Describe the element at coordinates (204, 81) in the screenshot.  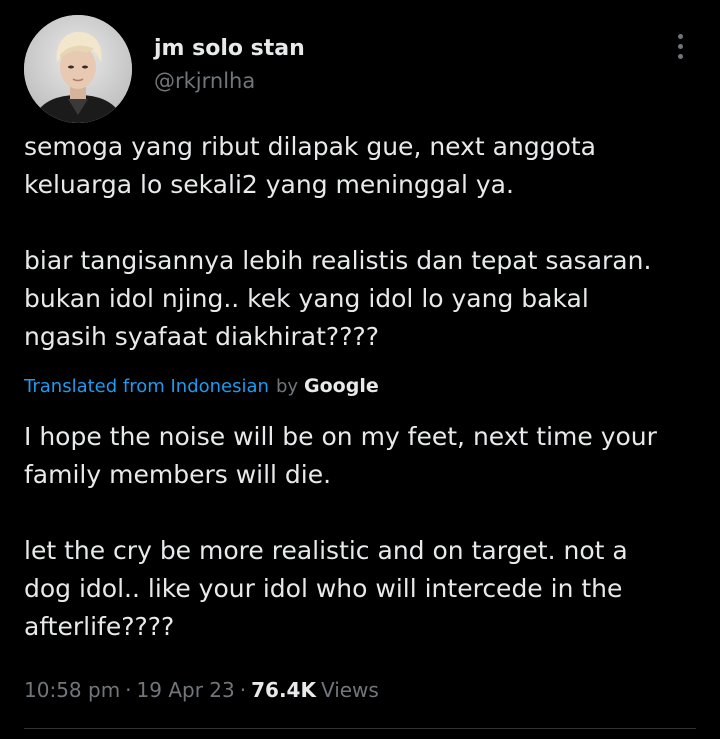
I see `author-handle: @rkjrnlha` at that location.